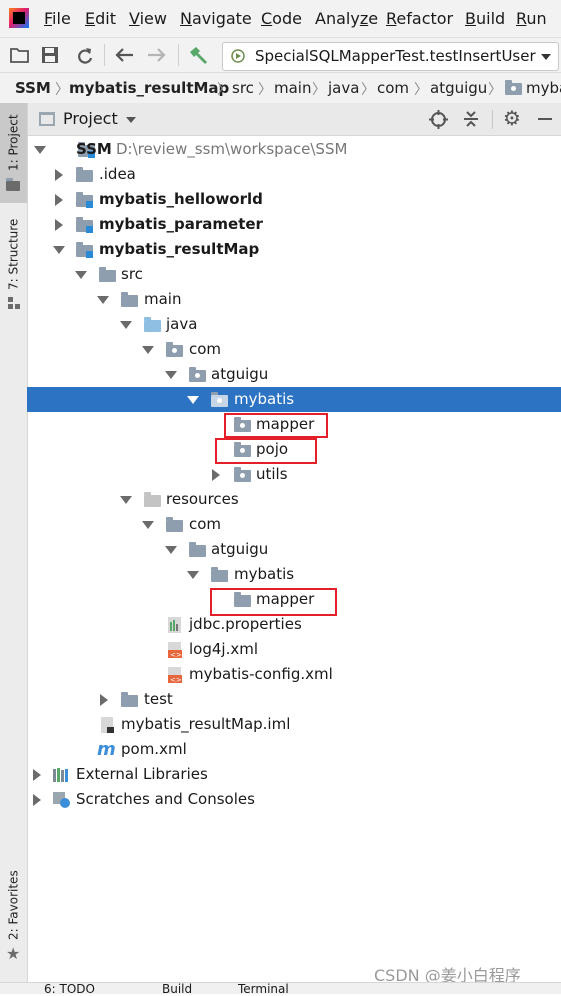 This screenshot has height=996, width=561. What do you see at coordinates (290, 174) in the screenshot?
I see `tree-item-idea: .idea` at bounding box center [290, 174].